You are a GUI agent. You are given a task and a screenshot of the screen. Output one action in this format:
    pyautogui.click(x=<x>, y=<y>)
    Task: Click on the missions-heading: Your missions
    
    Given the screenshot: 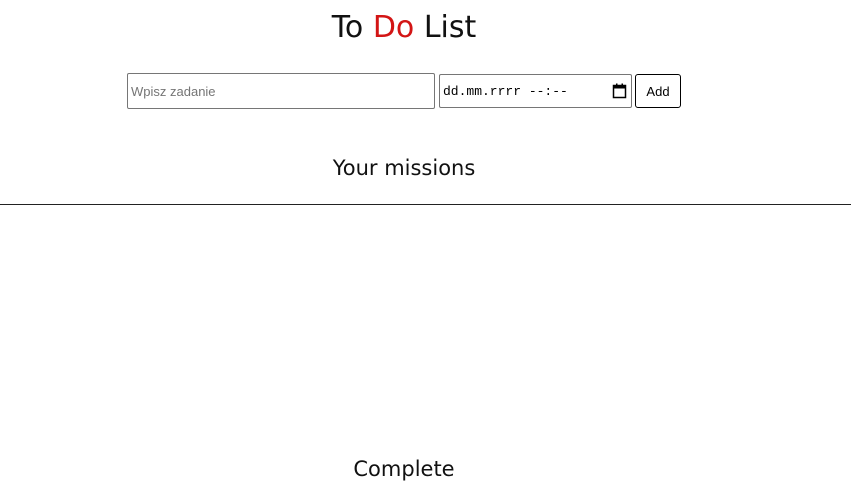 What is the action you would take?
    pyautogui.click(x=404, y=168)
    